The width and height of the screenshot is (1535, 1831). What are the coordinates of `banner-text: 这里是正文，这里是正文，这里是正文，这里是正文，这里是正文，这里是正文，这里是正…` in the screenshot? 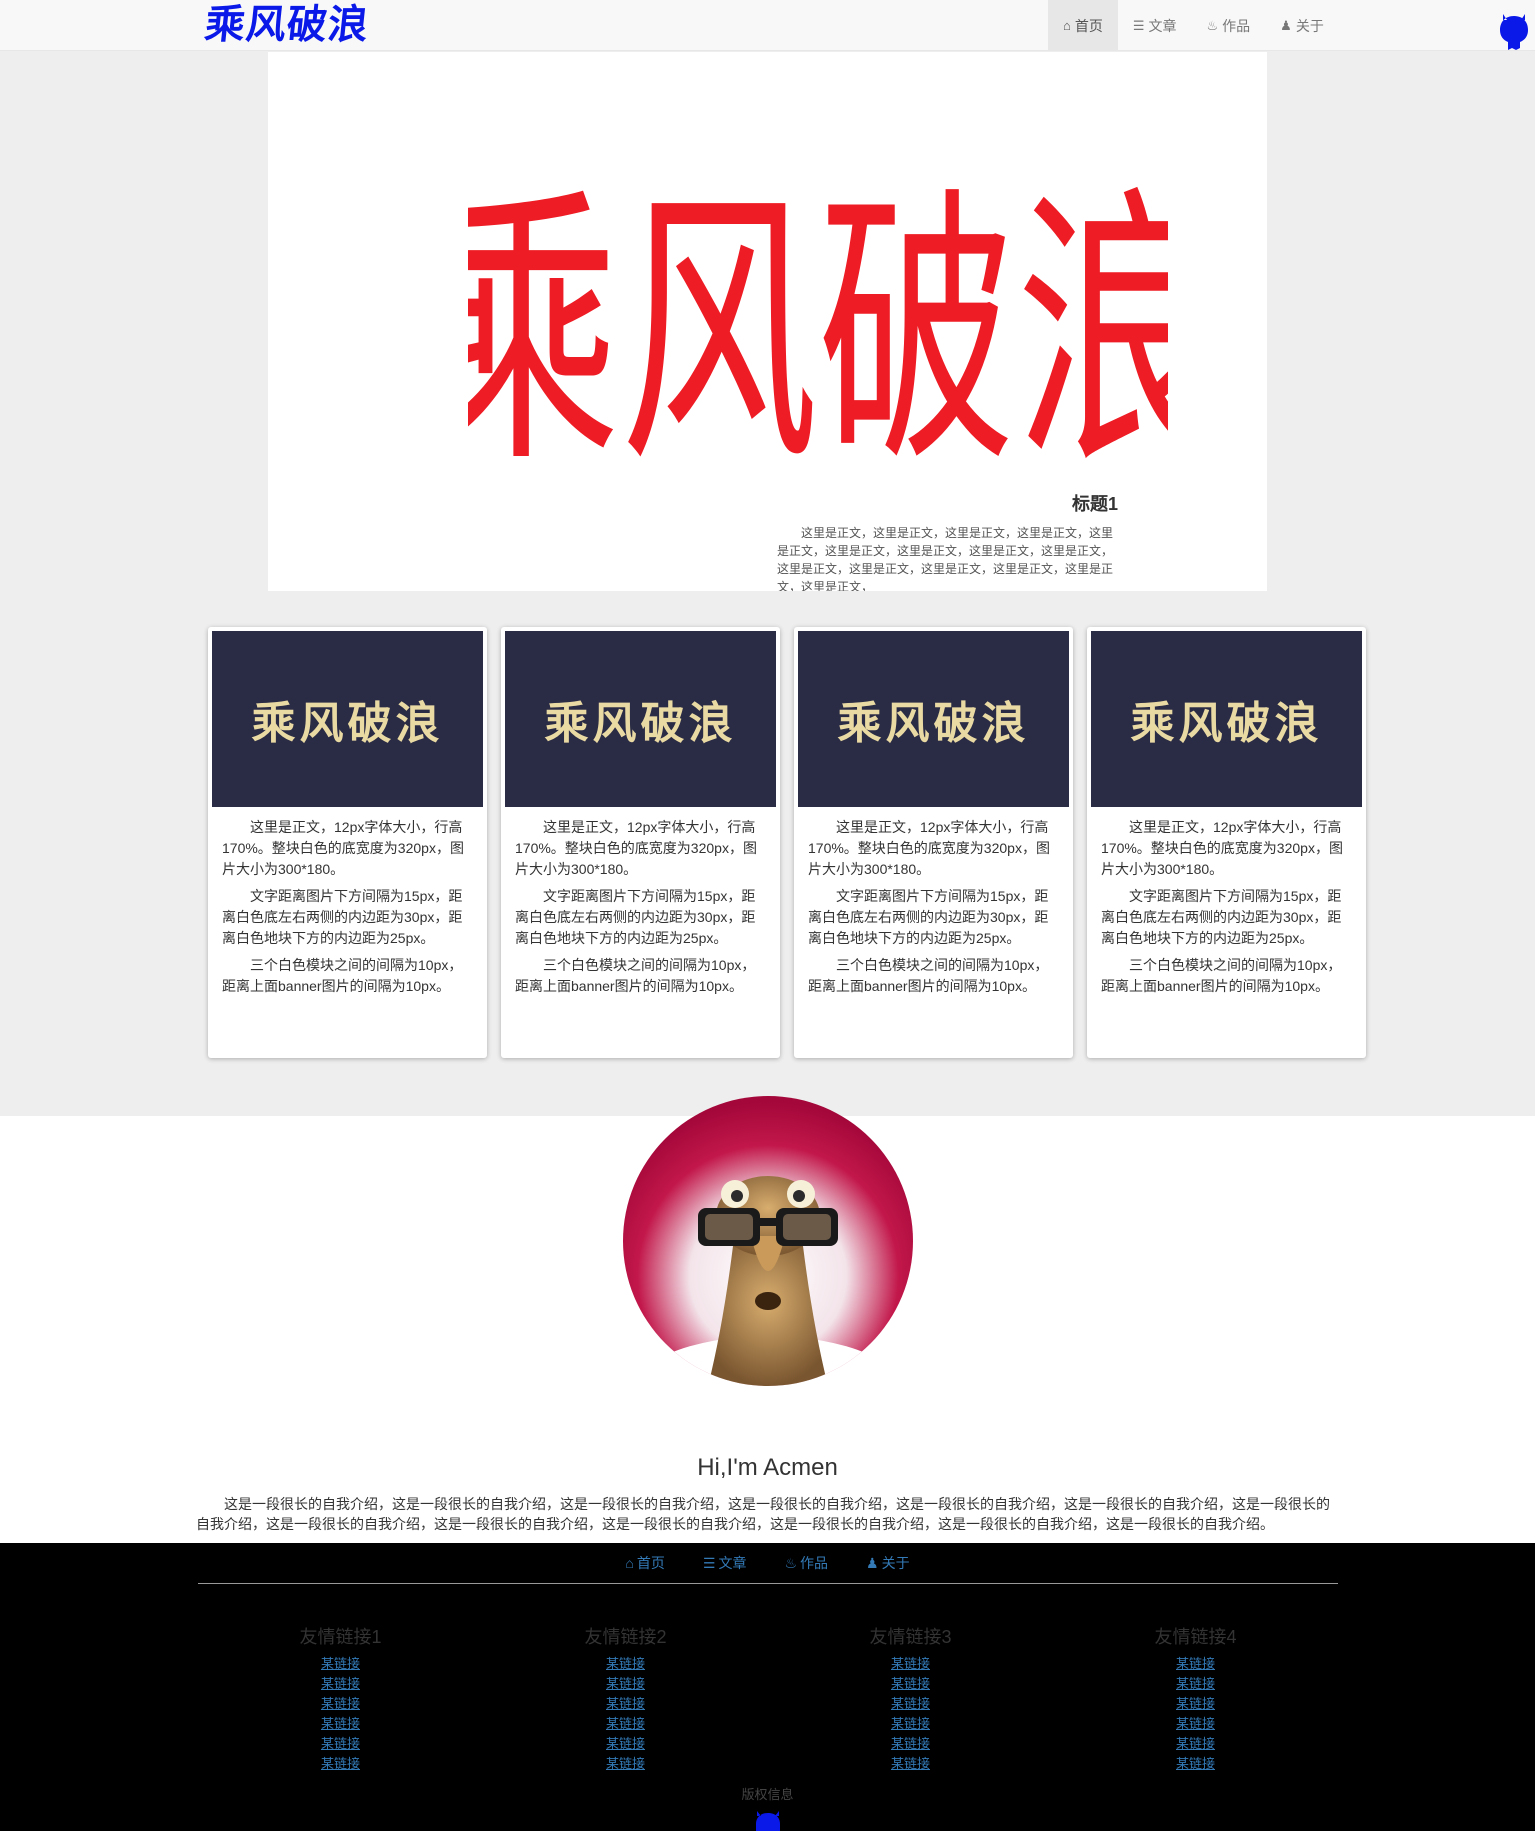 It's located at (945, 558).